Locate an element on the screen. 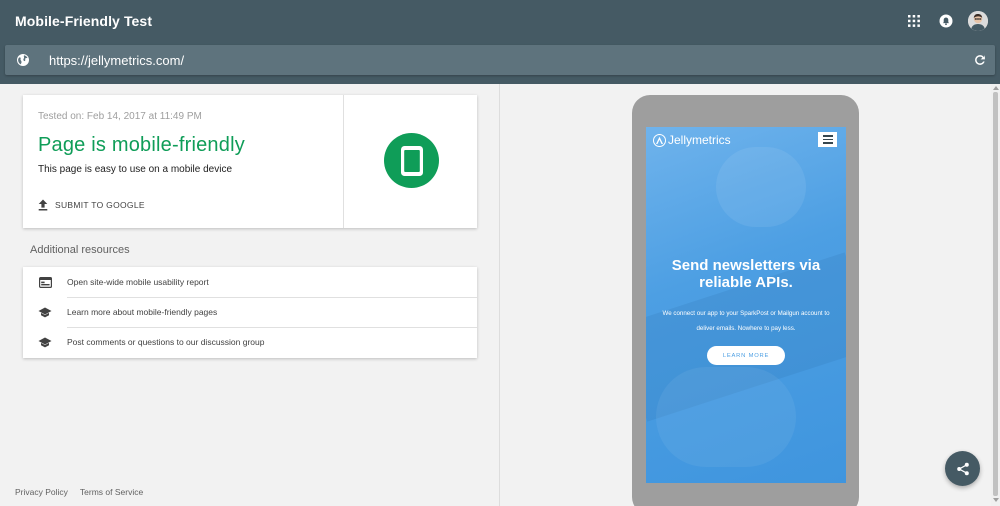 Image resolution: width=1000 pixels, height=506 pixels. resource-item-usability-report: Open site-wide mobile usability report is located at coordinates (250, 282).